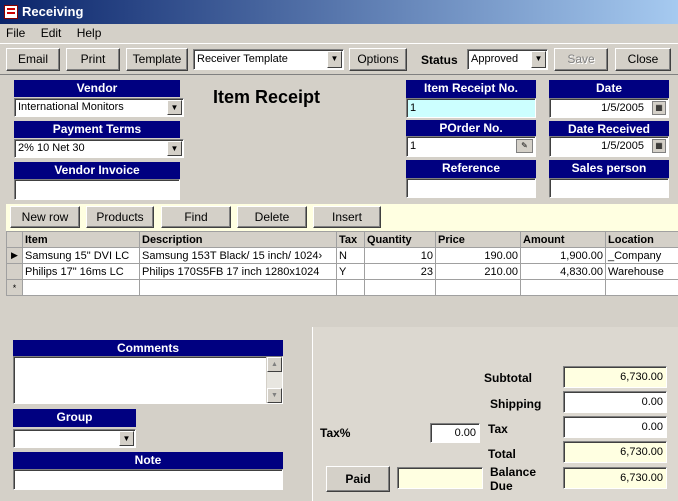 Image resolution: width=678 pixels, height=501 pixels. Describe the element at coordinates (97, 129) in the screenshot. I see `payment-terms-label: Payment Terms` at that location.